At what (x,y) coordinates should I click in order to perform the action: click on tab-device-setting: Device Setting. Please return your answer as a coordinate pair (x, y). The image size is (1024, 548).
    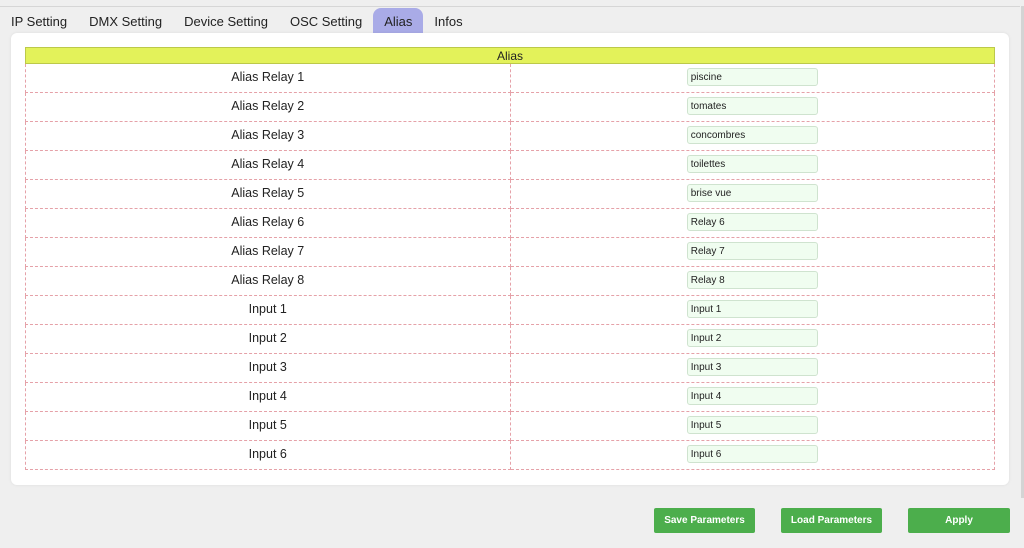
    Looking at the image, I should click on (226, 20).